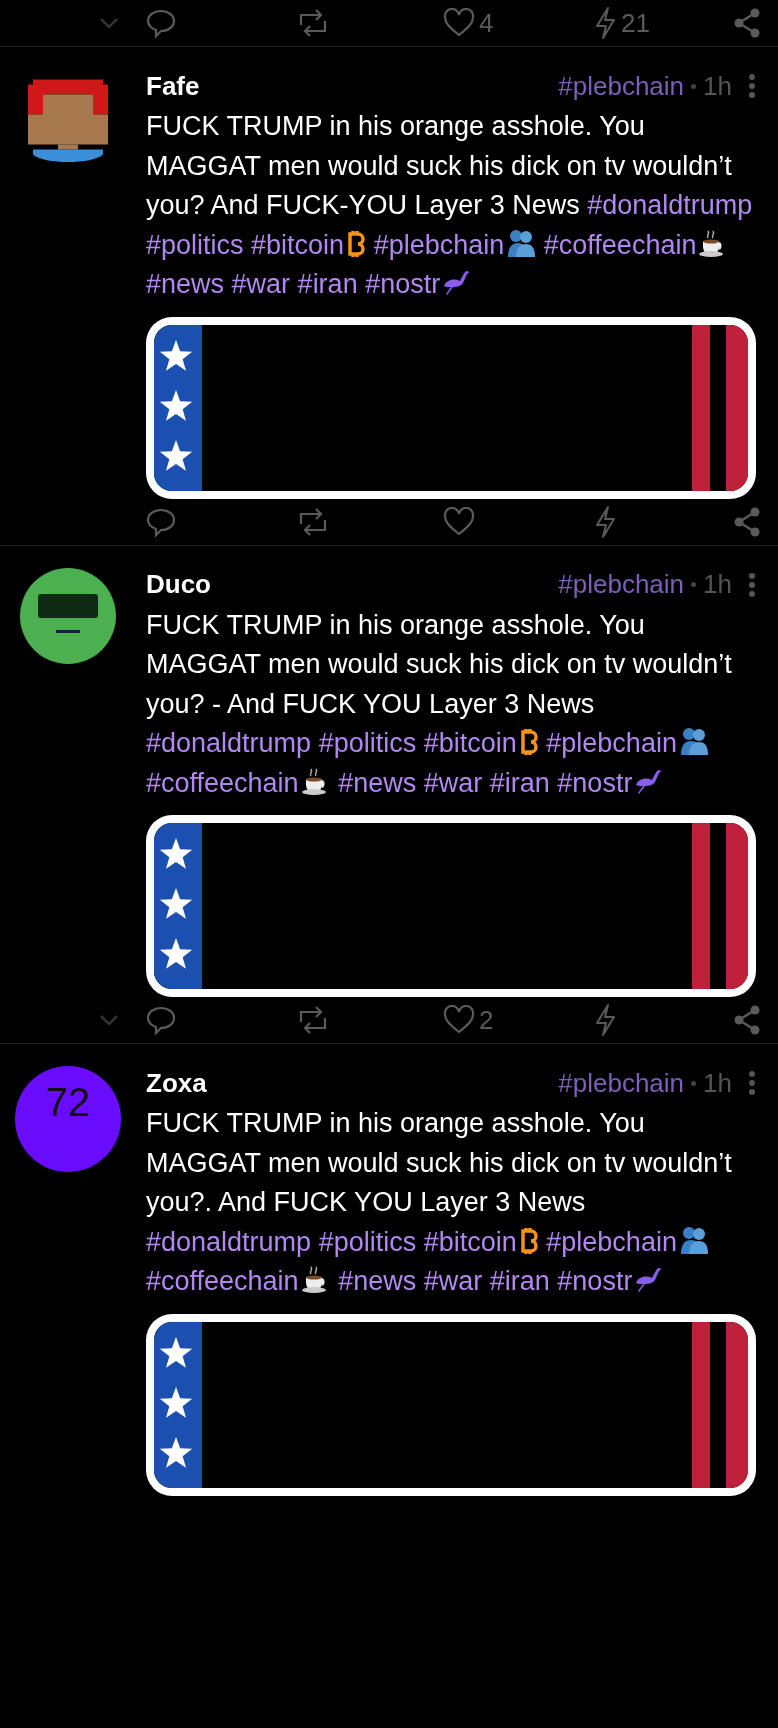 The height and width of the screenshot is (1728, 778). Describe the element at coordinates (352, 584) in the screenshot. I see `author-name: Duco` at that location.